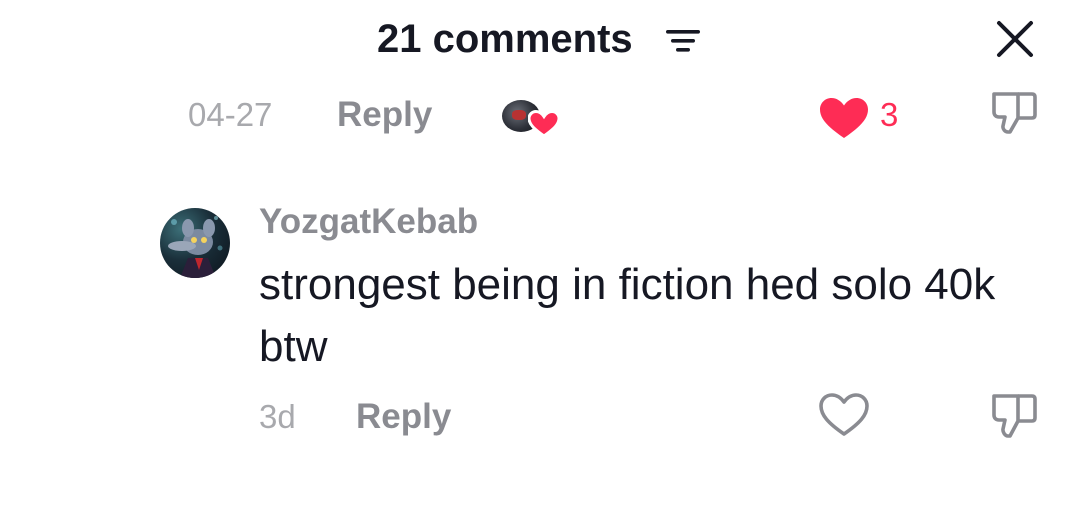 The image size is (1080, 505). Describe the element at coordinates (277, 416) in the screenshot. I see `comment-time: 3d` at that location.